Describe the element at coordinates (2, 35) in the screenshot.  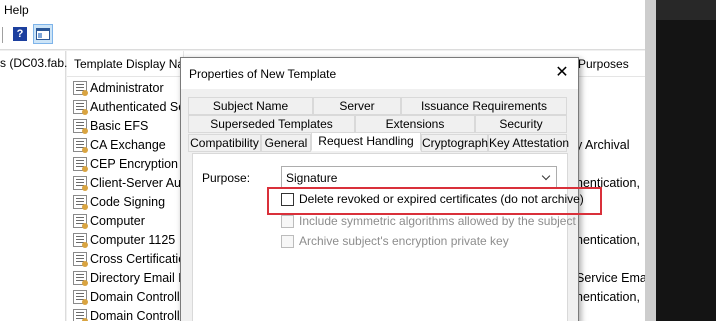
I see `toolbar-separator` at that location.